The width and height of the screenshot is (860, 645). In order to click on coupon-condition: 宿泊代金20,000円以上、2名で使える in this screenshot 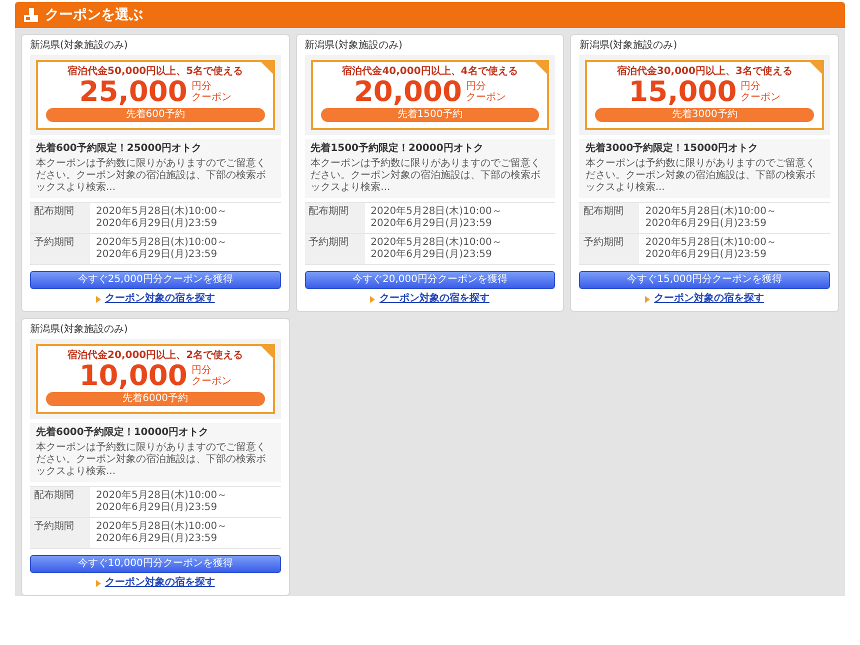, I will do `click(155, 356)`.